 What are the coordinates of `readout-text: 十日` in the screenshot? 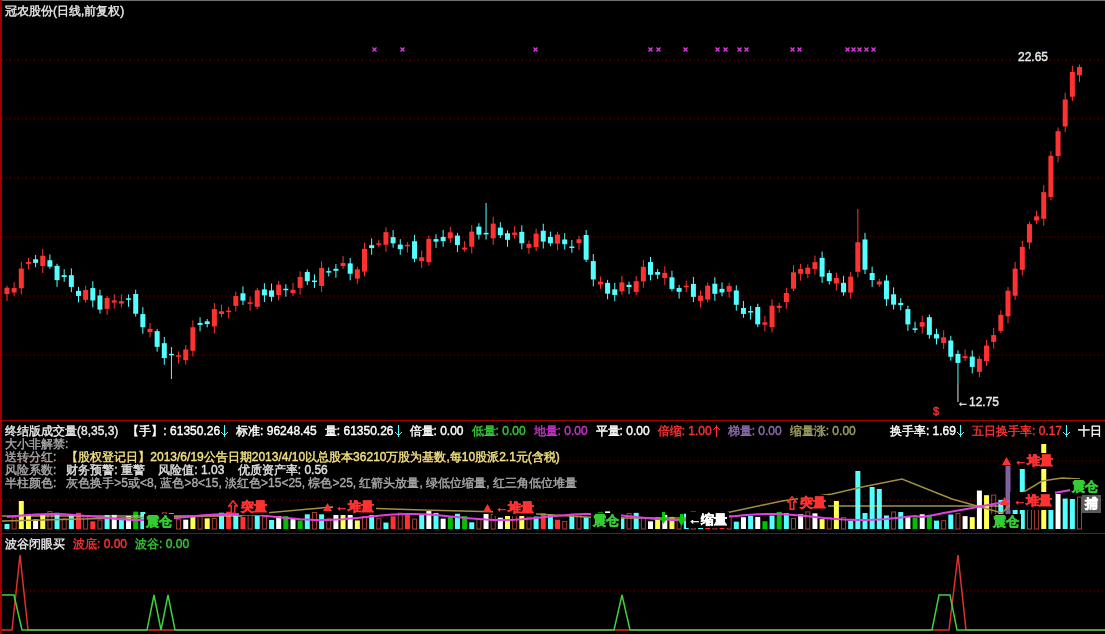 It's located at (1090, 431).